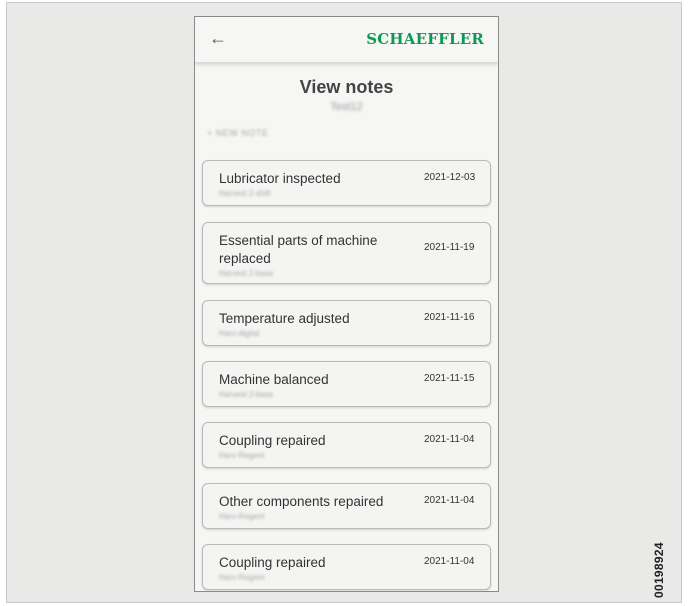 This screenshot has width=688, height=606. Describe the element at coordinates (280, 178) in the screenshot. I see `note-title: Lubricator inspected` at that location.